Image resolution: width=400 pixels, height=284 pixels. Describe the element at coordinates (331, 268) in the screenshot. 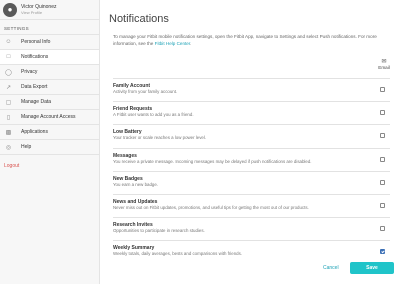

I see `cancel-button: Cancel` at that location.